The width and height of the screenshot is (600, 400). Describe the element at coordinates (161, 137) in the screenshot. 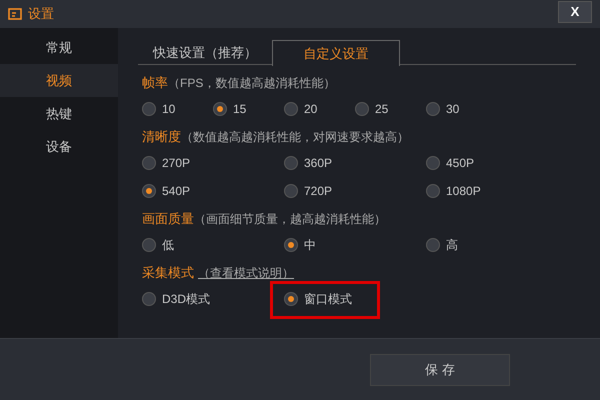

I see `section-title: 清晰度` at that location.